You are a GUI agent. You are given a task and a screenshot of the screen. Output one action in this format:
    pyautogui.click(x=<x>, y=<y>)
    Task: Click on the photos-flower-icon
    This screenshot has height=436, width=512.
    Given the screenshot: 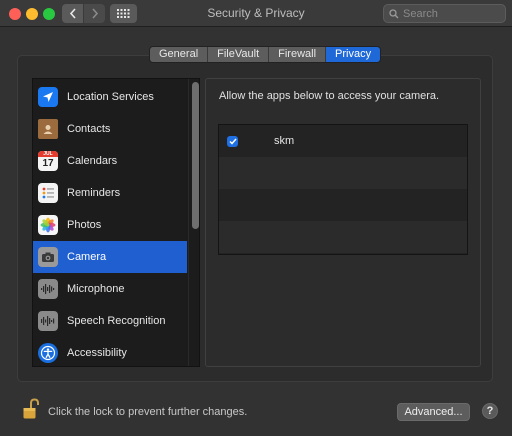 What is the action you would take?
    pyautogui.click(x=48, y=225)
    